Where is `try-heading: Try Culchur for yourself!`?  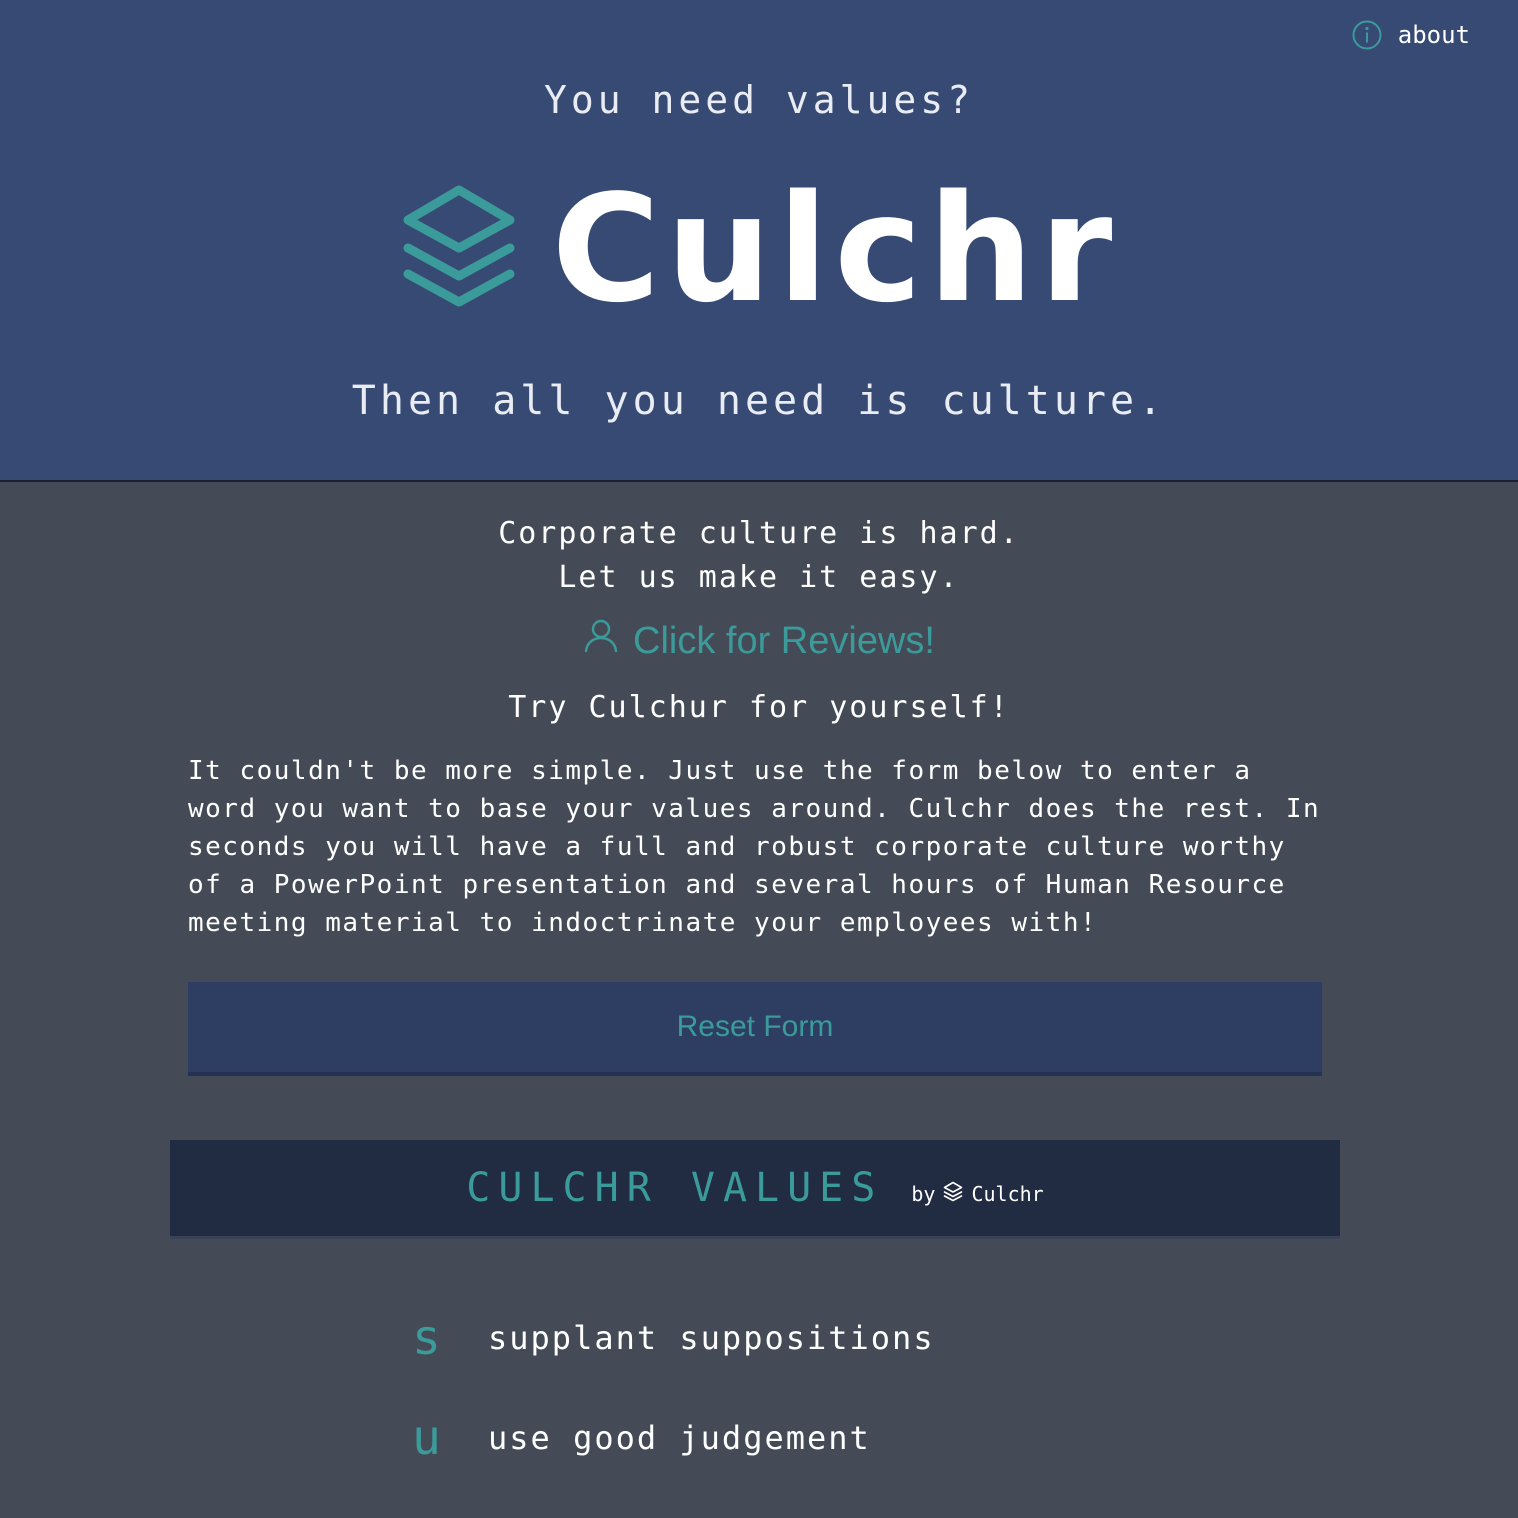
try-heading: Try Culchur for yourself! is located at coordinates (759, 707).